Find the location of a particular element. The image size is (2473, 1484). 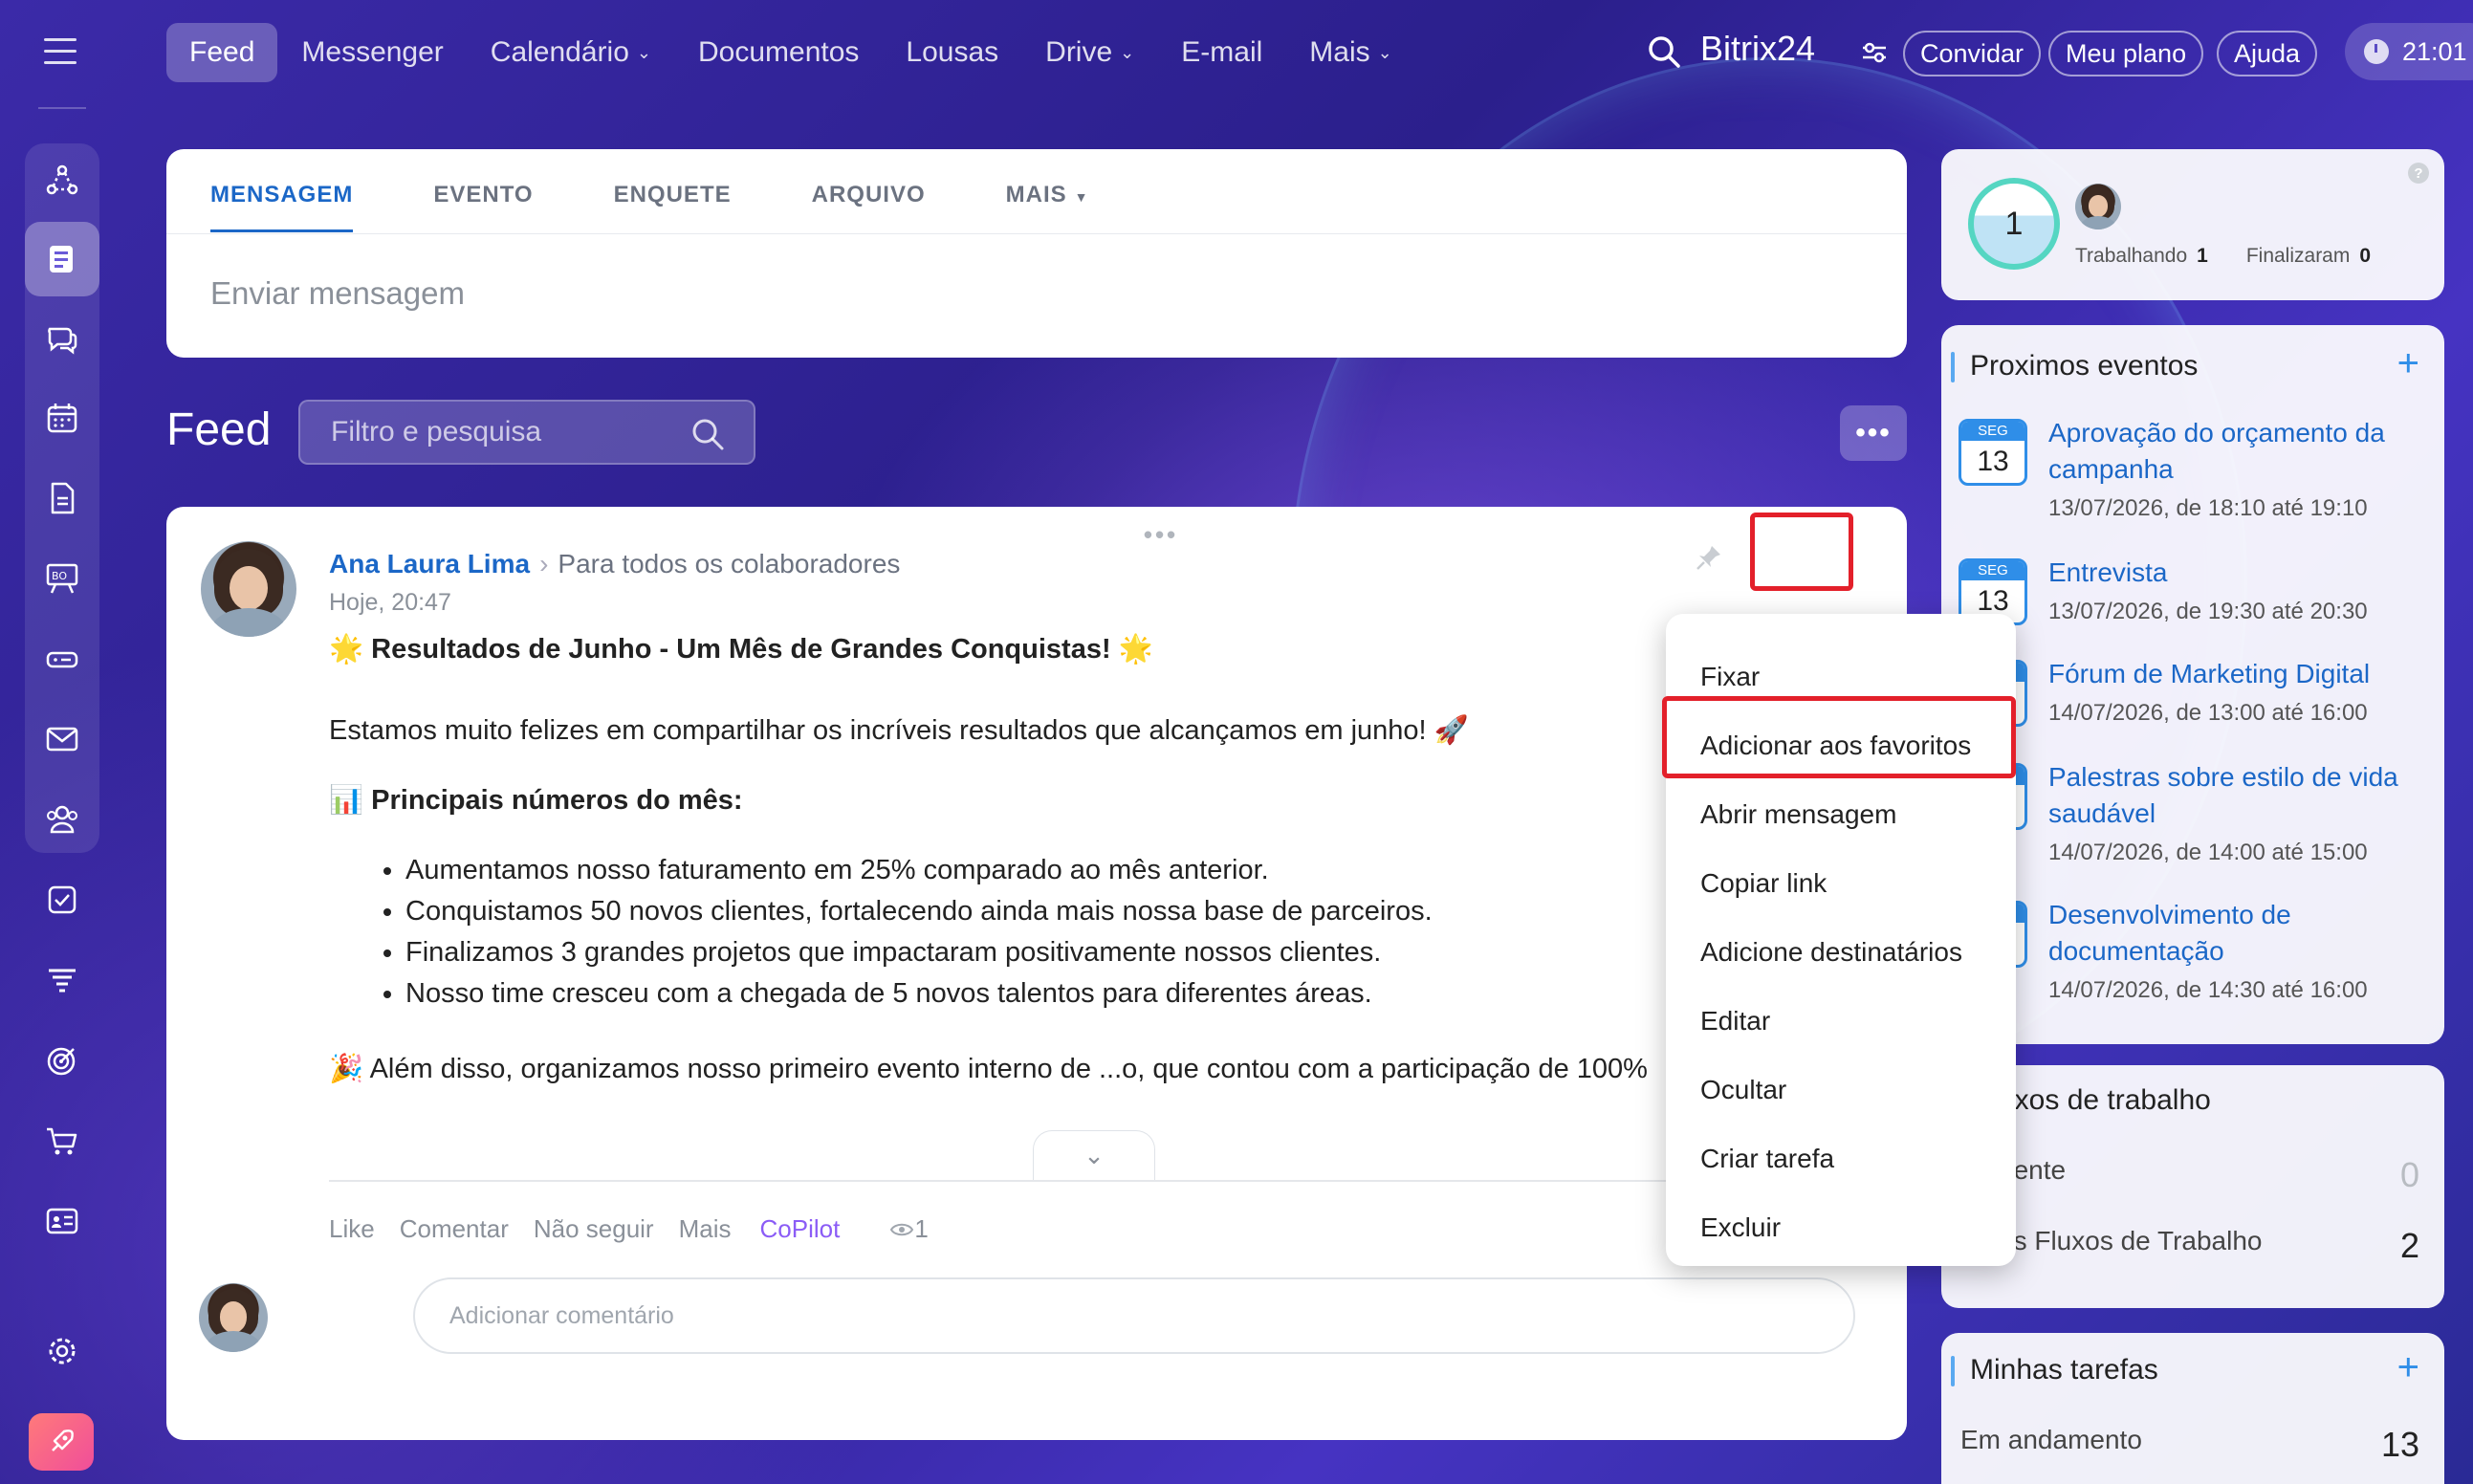

add-task-icon: + is located at coordinates (2408, 1367).